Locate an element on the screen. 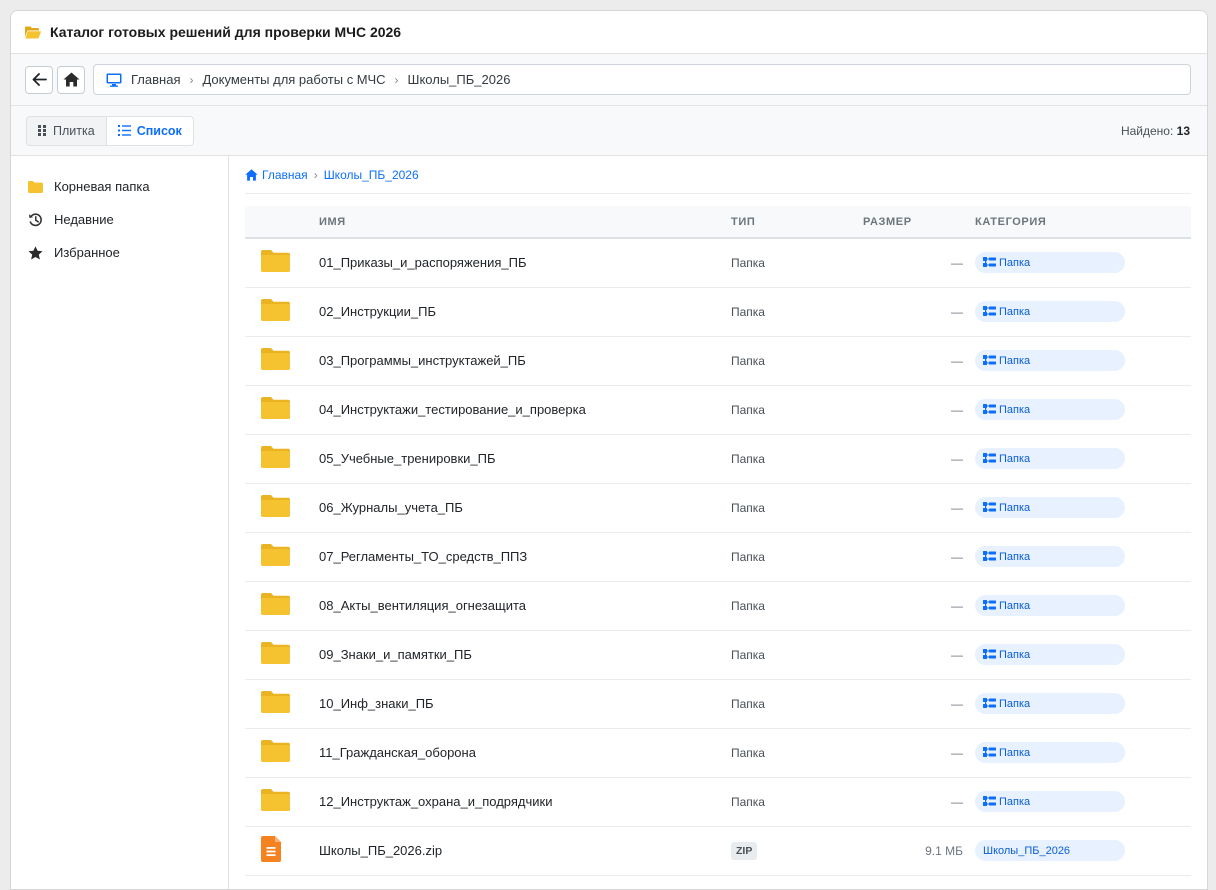  row-name: 09_Знаки_и_памятки_ПБ is located at coordinates (525, 654).